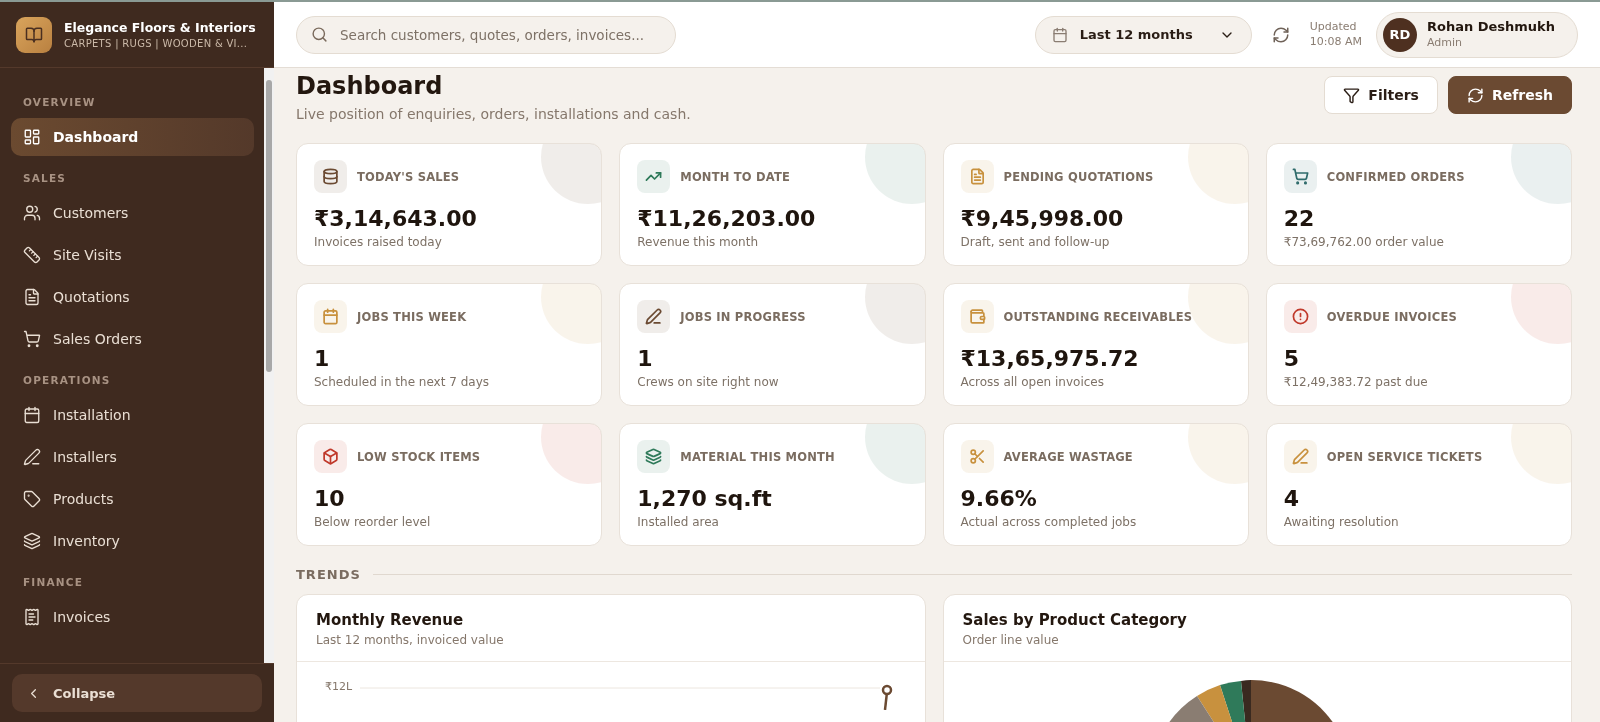  Describe the element at coordinates (1035, 242) in the screenshot. I see `stat-note: Draft, sent and follow-up` at that location.